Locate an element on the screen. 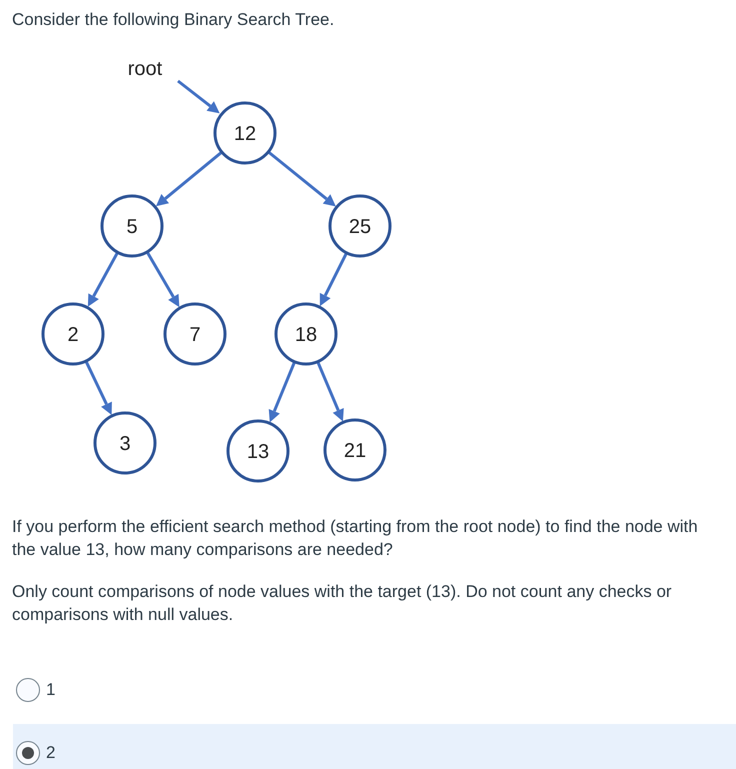 This screenshot has height=769, width=736. root-label: root is located at coordinates (145, 69).